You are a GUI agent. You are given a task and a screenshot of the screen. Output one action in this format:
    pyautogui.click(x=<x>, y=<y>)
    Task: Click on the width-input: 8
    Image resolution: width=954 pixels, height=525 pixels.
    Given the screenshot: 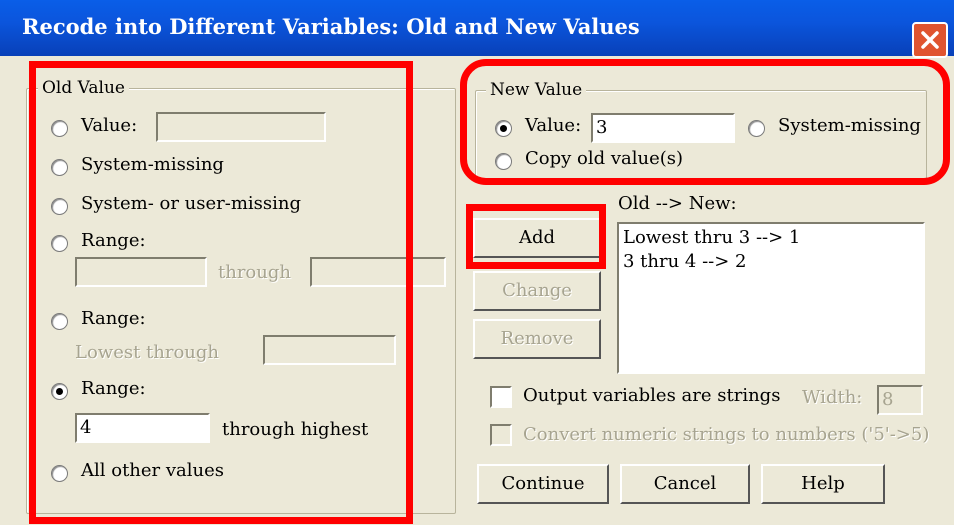 What is the action you would take?
    pyautogui.click(x=900, y=400)
    